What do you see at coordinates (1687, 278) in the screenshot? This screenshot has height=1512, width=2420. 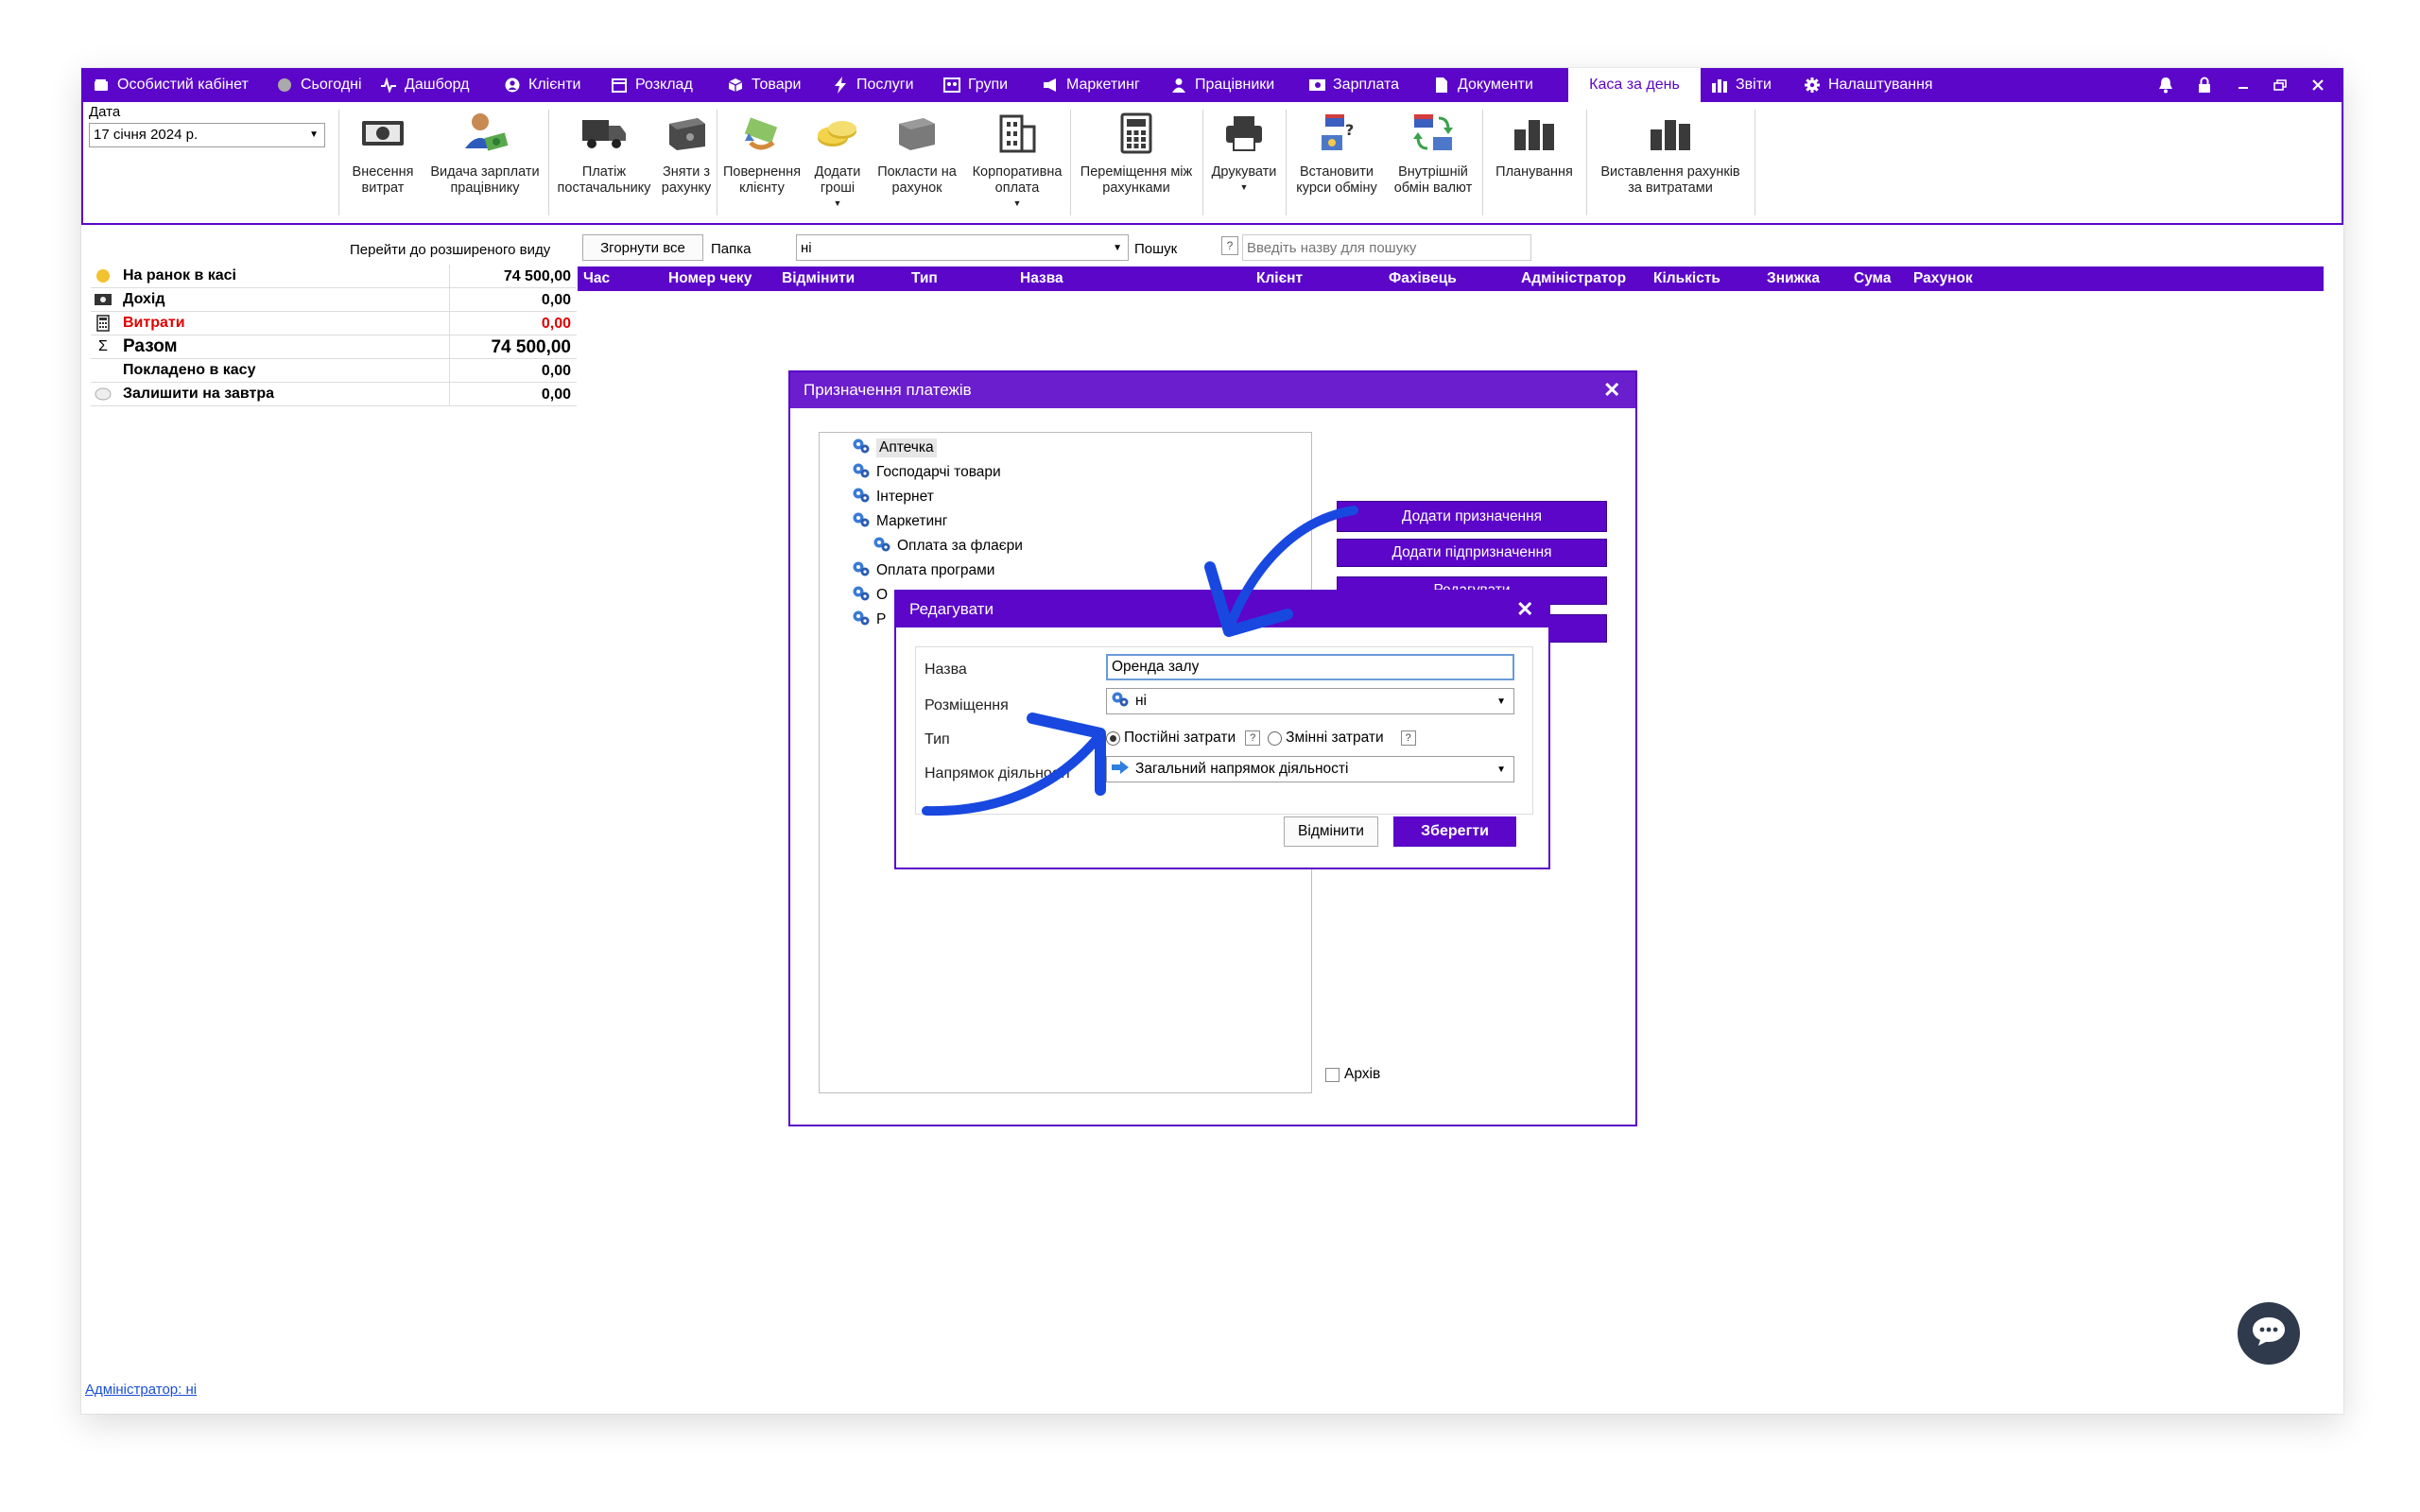 I see `column-header-quantity: Кількість` at bounding box center [1687, 278].